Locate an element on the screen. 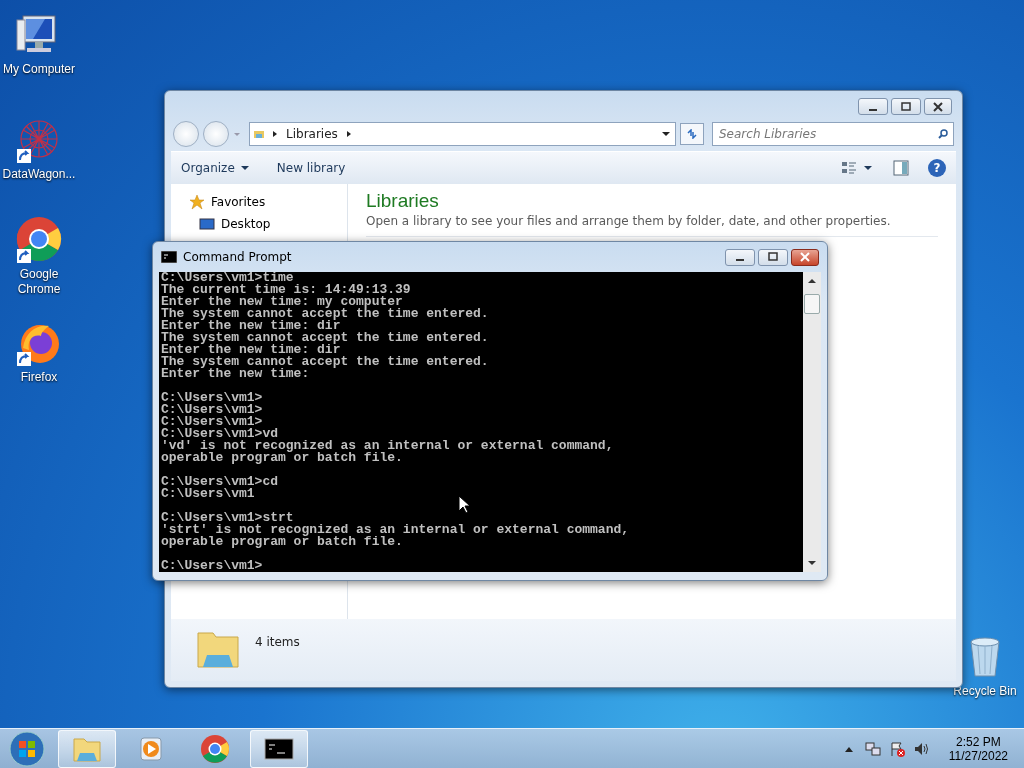 This screenshot has width=1024, height=768. clock-date: 11/27/2022 is located at coordinates (978, 755).